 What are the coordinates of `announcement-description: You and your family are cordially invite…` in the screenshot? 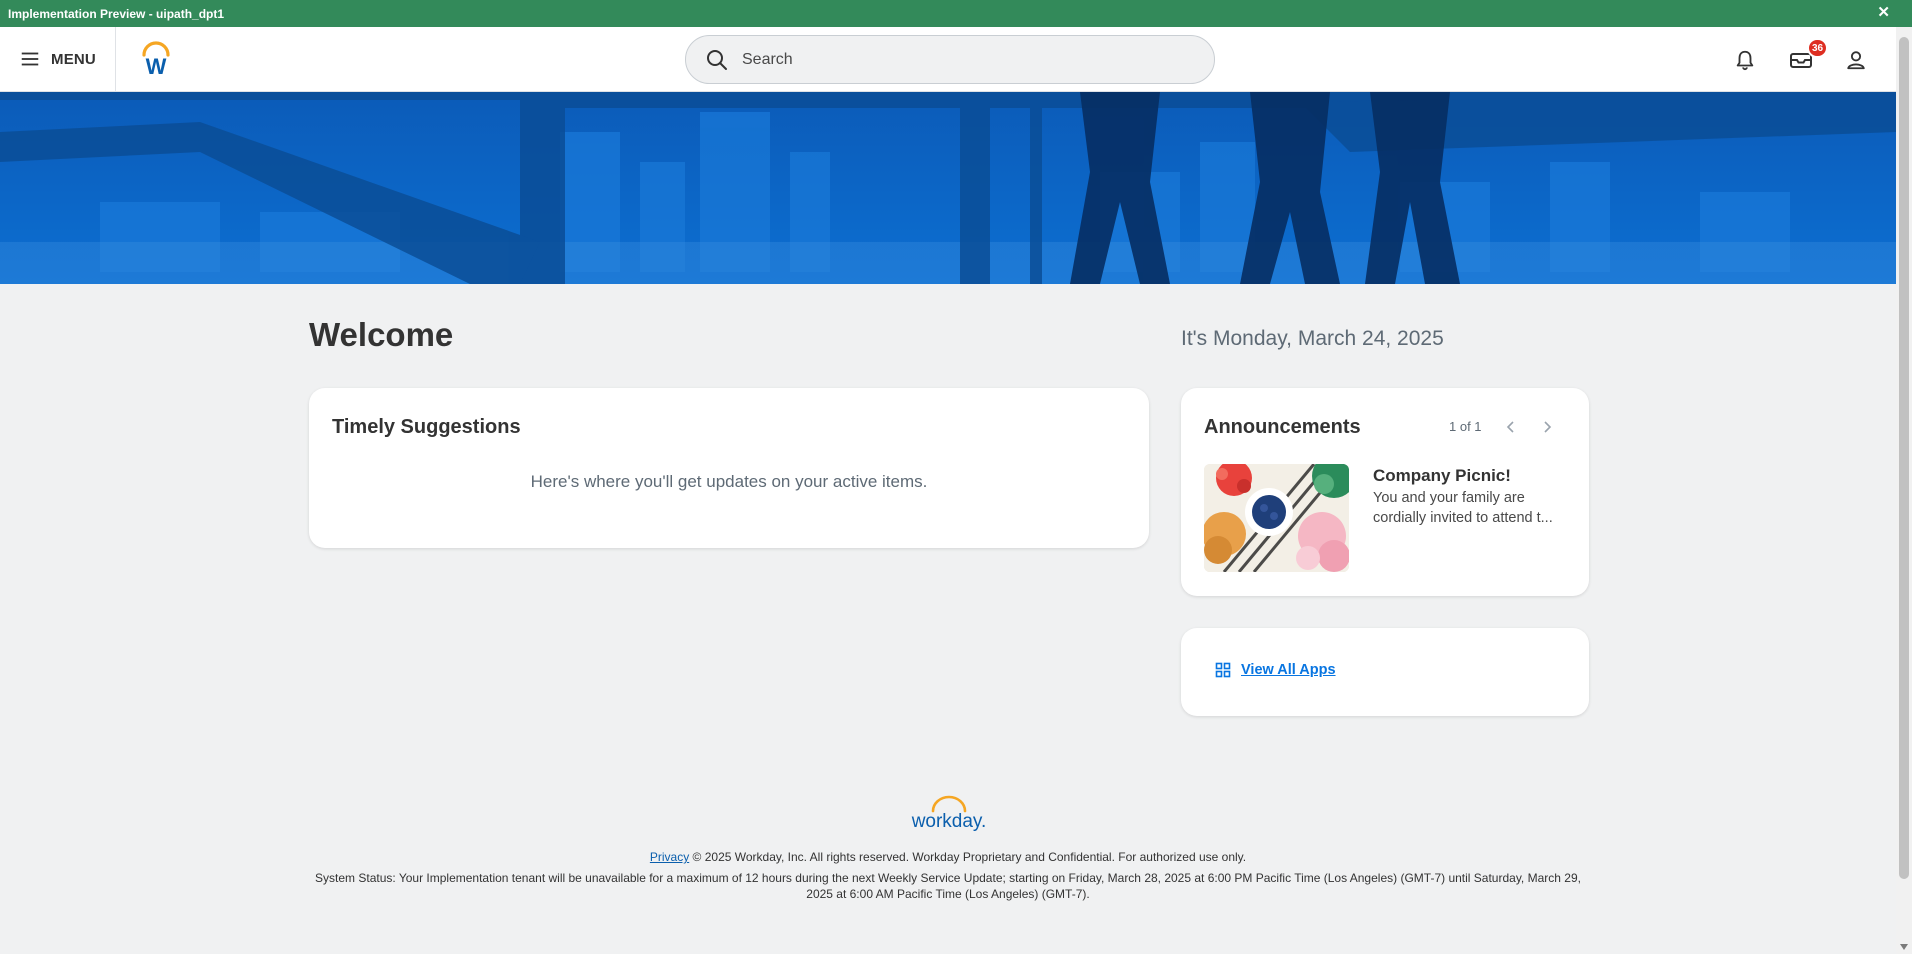 It's located at (1463, 508).